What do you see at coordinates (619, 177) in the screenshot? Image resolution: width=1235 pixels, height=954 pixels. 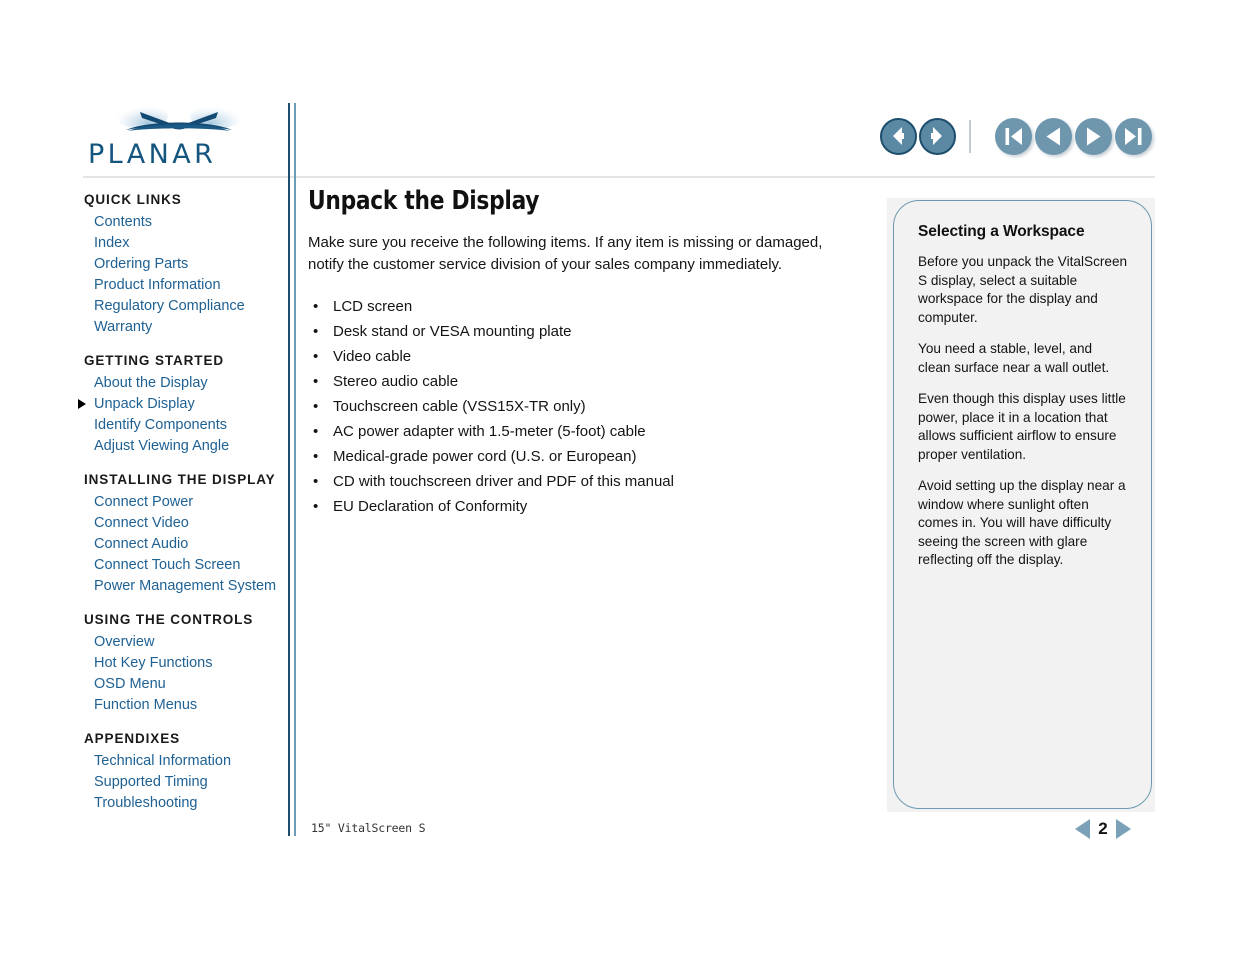 I see `header-divider` at bounding box center [619, 177].